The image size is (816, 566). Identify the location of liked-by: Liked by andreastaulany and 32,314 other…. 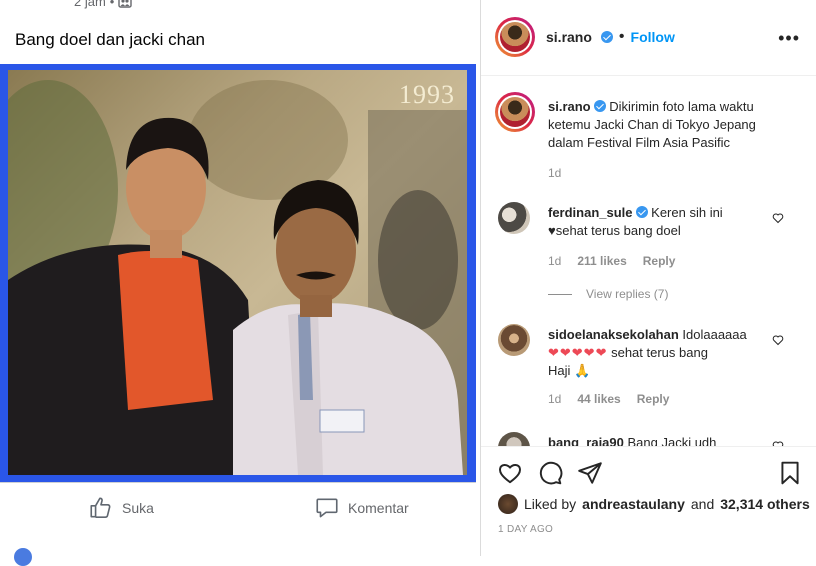
(654, 504).